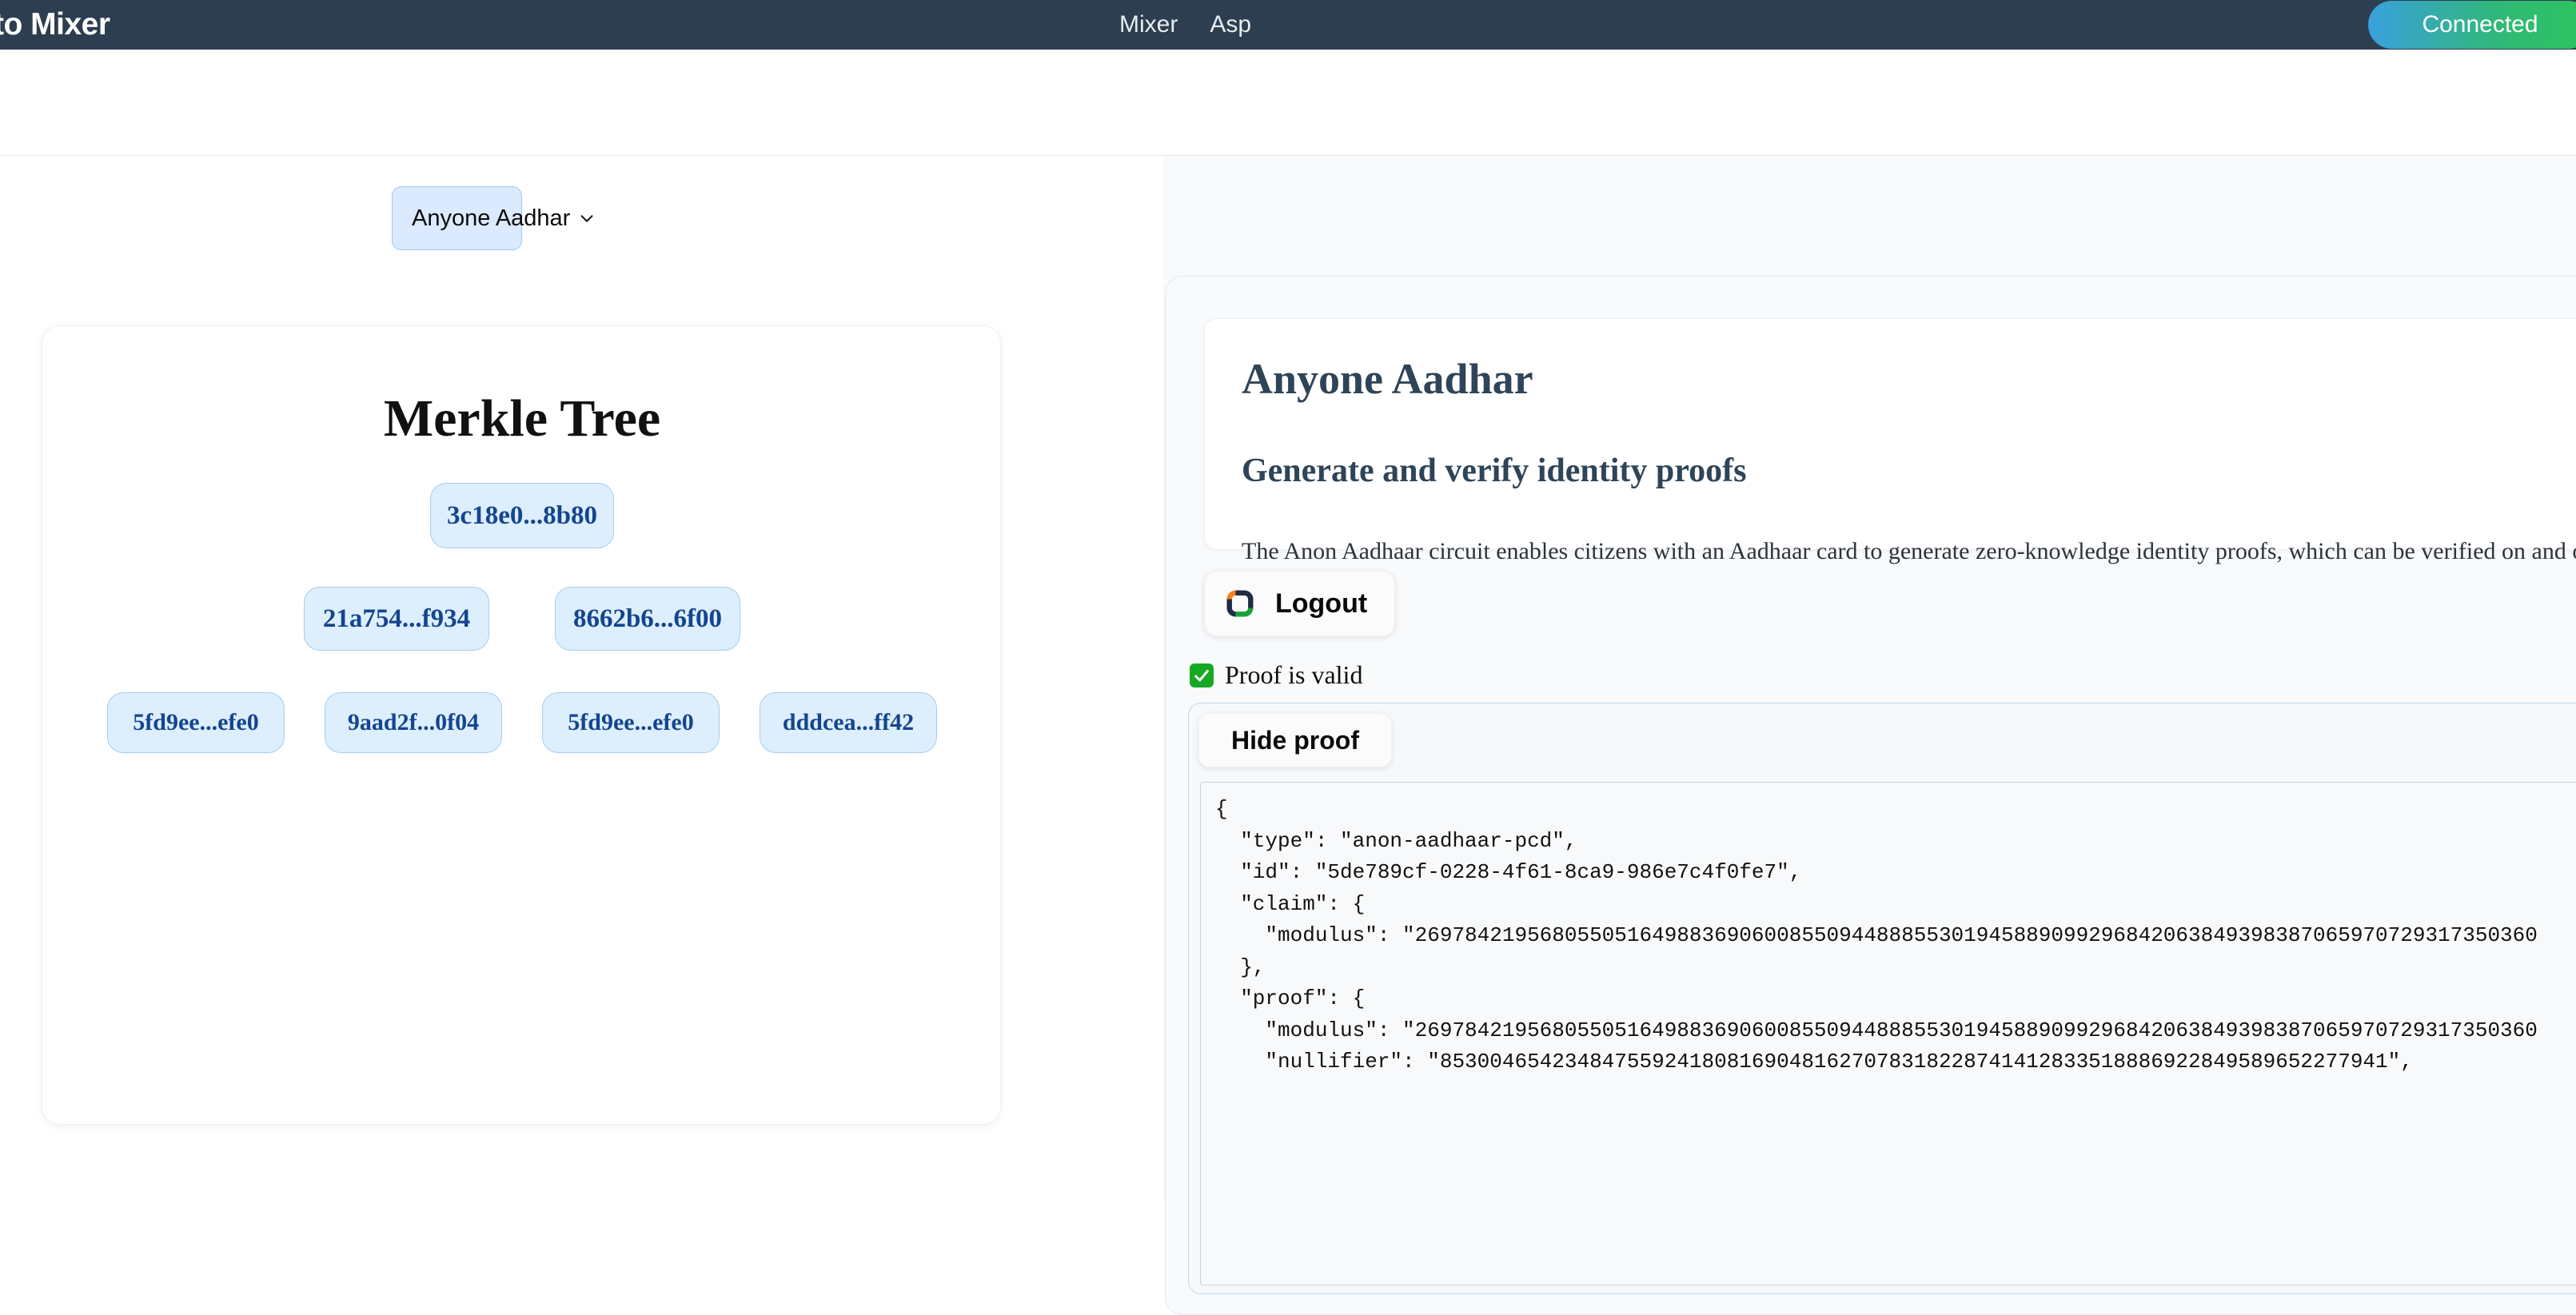  What do you see at coordinates (848, 722) in the screenshot?
I see `merkle-node-leaf: dddcea...ff42` at bounding box center [848, 722].